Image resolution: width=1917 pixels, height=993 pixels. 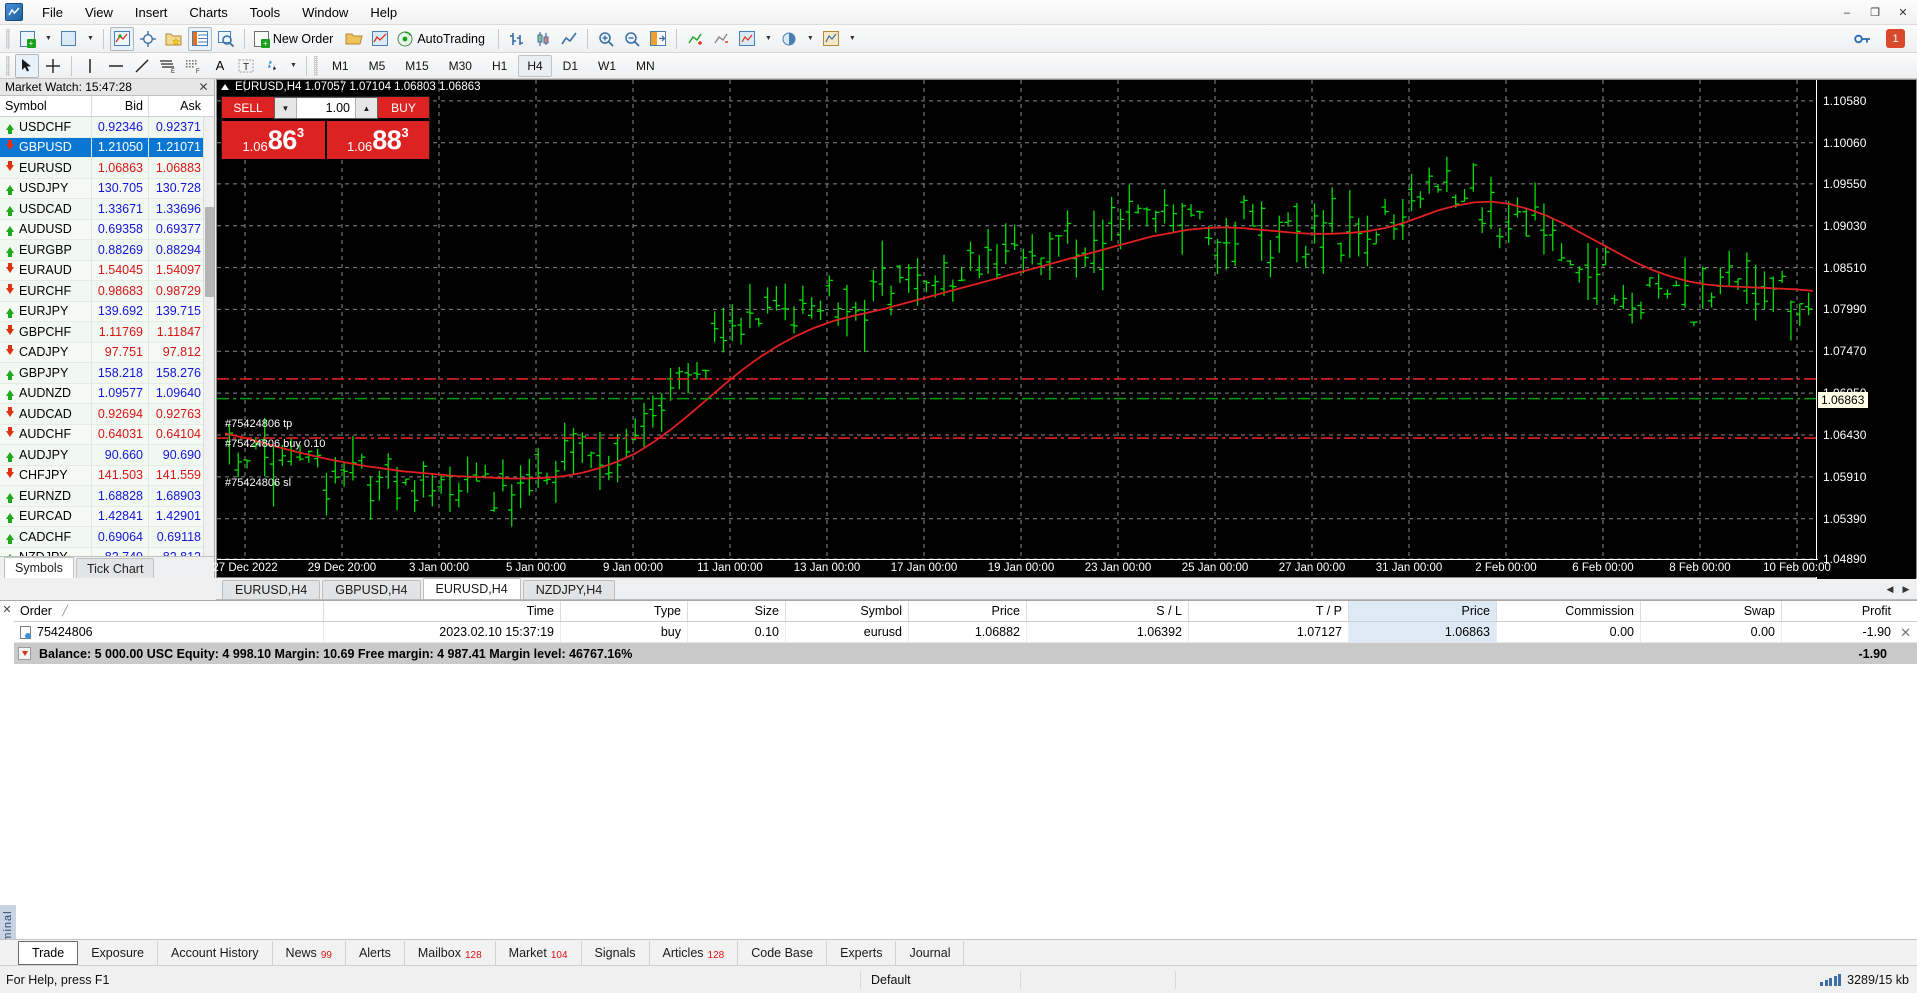 I want to click on market-watch-row-audchf: AUDCHF 0.64031 0.64104, so click(x=107, y=434).